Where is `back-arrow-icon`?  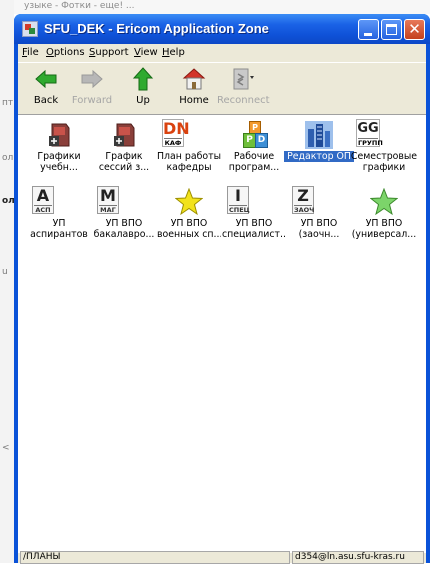 back-arrow-icon is located at coordinates (46, 79).